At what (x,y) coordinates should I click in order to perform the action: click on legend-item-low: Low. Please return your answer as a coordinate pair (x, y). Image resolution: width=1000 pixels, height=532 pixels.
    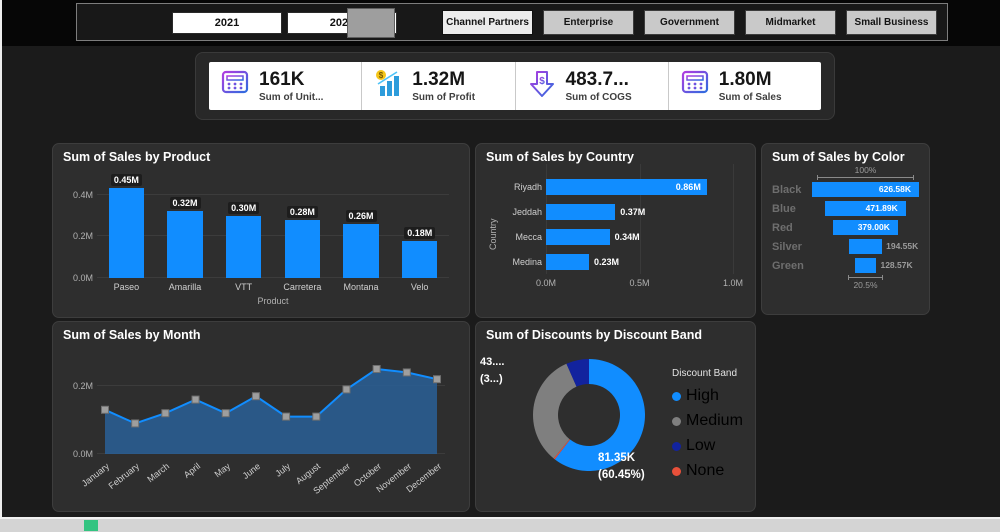
    Looking at the image, I should click on (707, 446).